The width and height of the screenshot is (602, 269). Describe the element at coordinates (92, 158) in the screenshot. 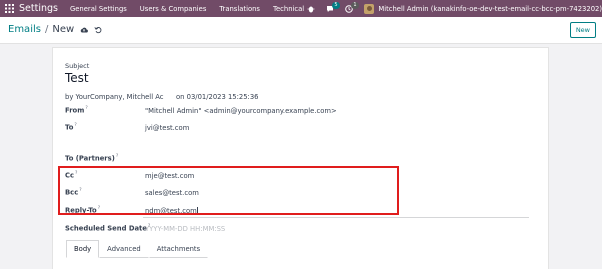

I see `to-partners-label: To (Partners)?` at that location.